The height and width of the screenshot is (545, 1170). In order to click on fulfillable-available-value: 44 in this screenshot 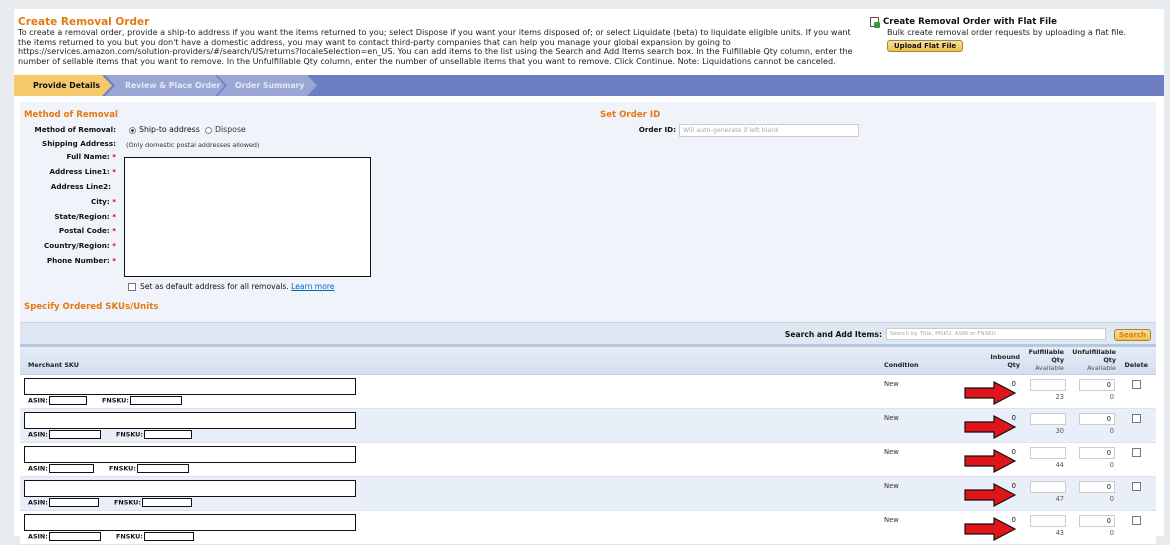, I will do `click(1059, 465)`.